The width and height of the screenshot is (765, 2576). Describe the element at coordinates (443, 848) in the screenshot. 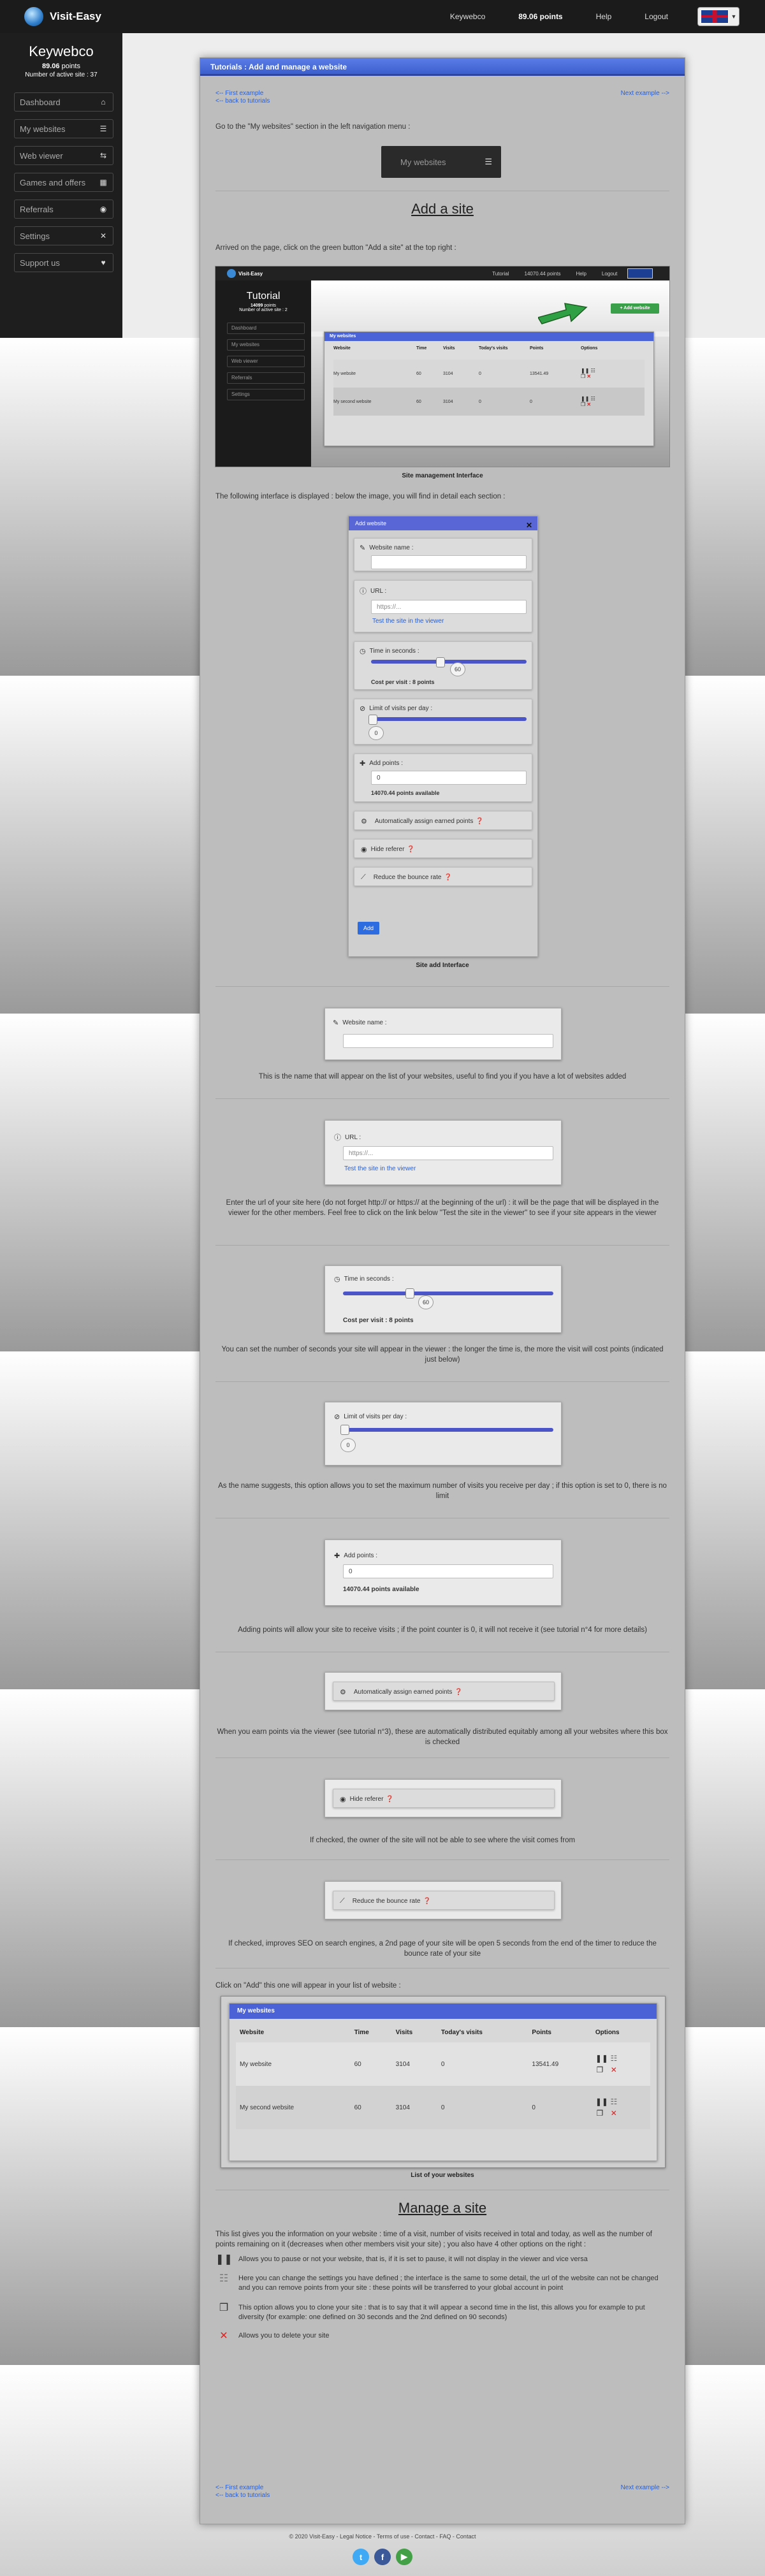

I see `modal-referer-box: ◉ Hide referer ❓` at that location.